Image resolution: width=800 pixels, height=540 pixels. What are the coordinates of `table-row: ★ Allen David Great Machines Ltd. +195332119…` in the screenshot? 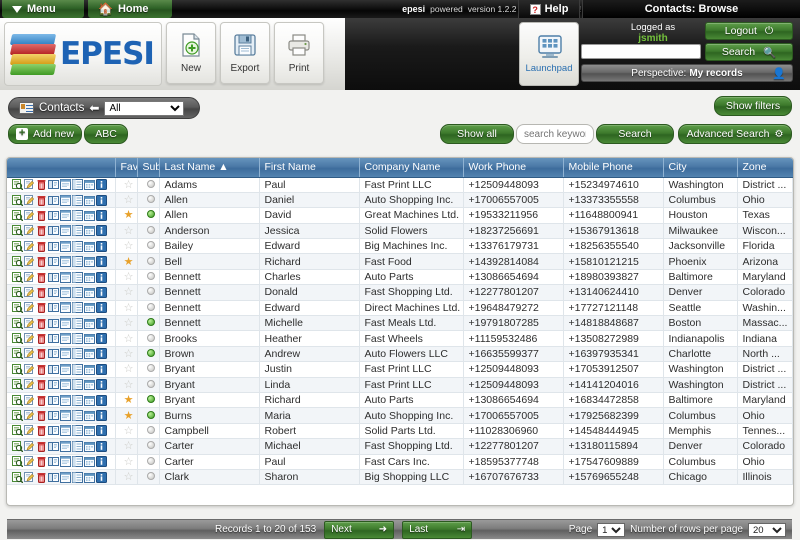 It's located at (400, 215).